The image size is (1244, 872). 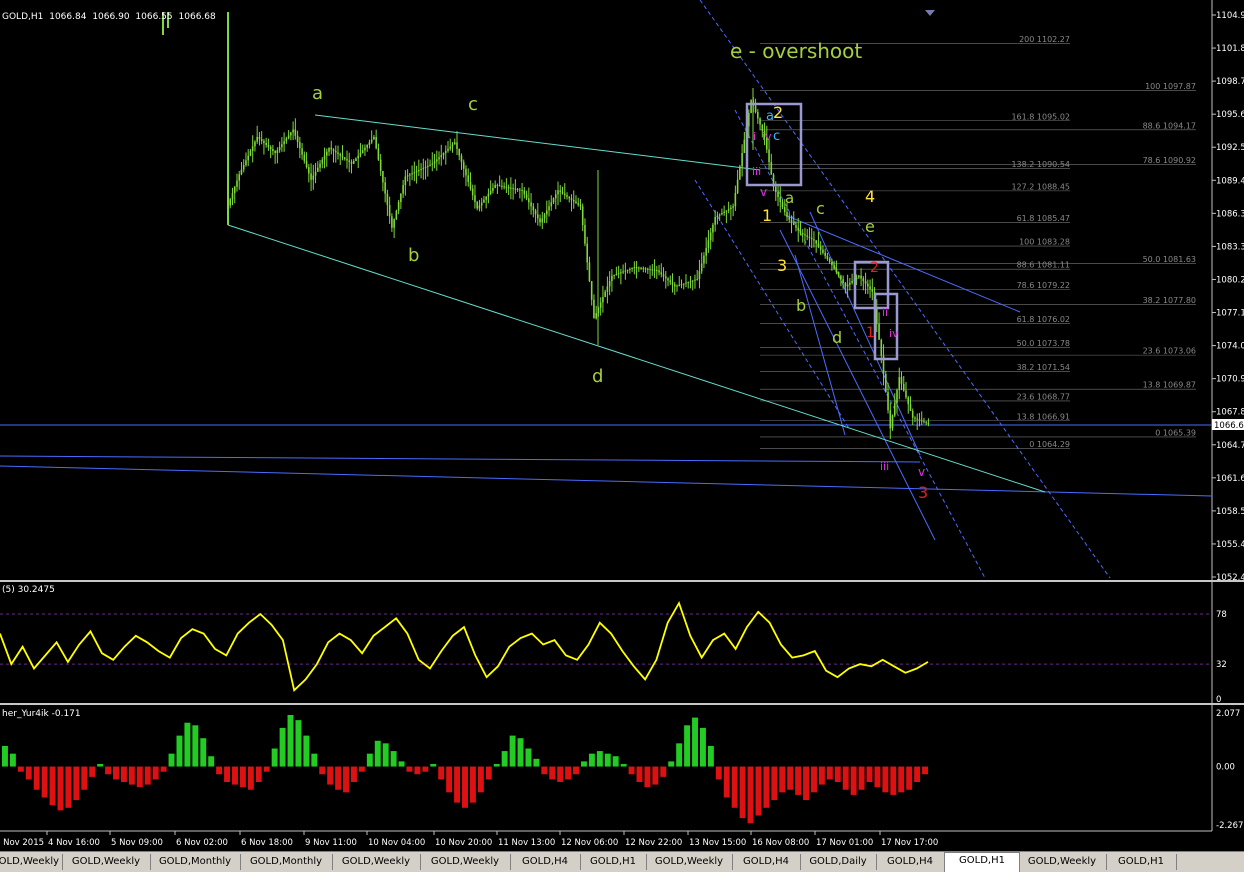 I want to click on wave-label-a: a, so click(x=317, y=93).